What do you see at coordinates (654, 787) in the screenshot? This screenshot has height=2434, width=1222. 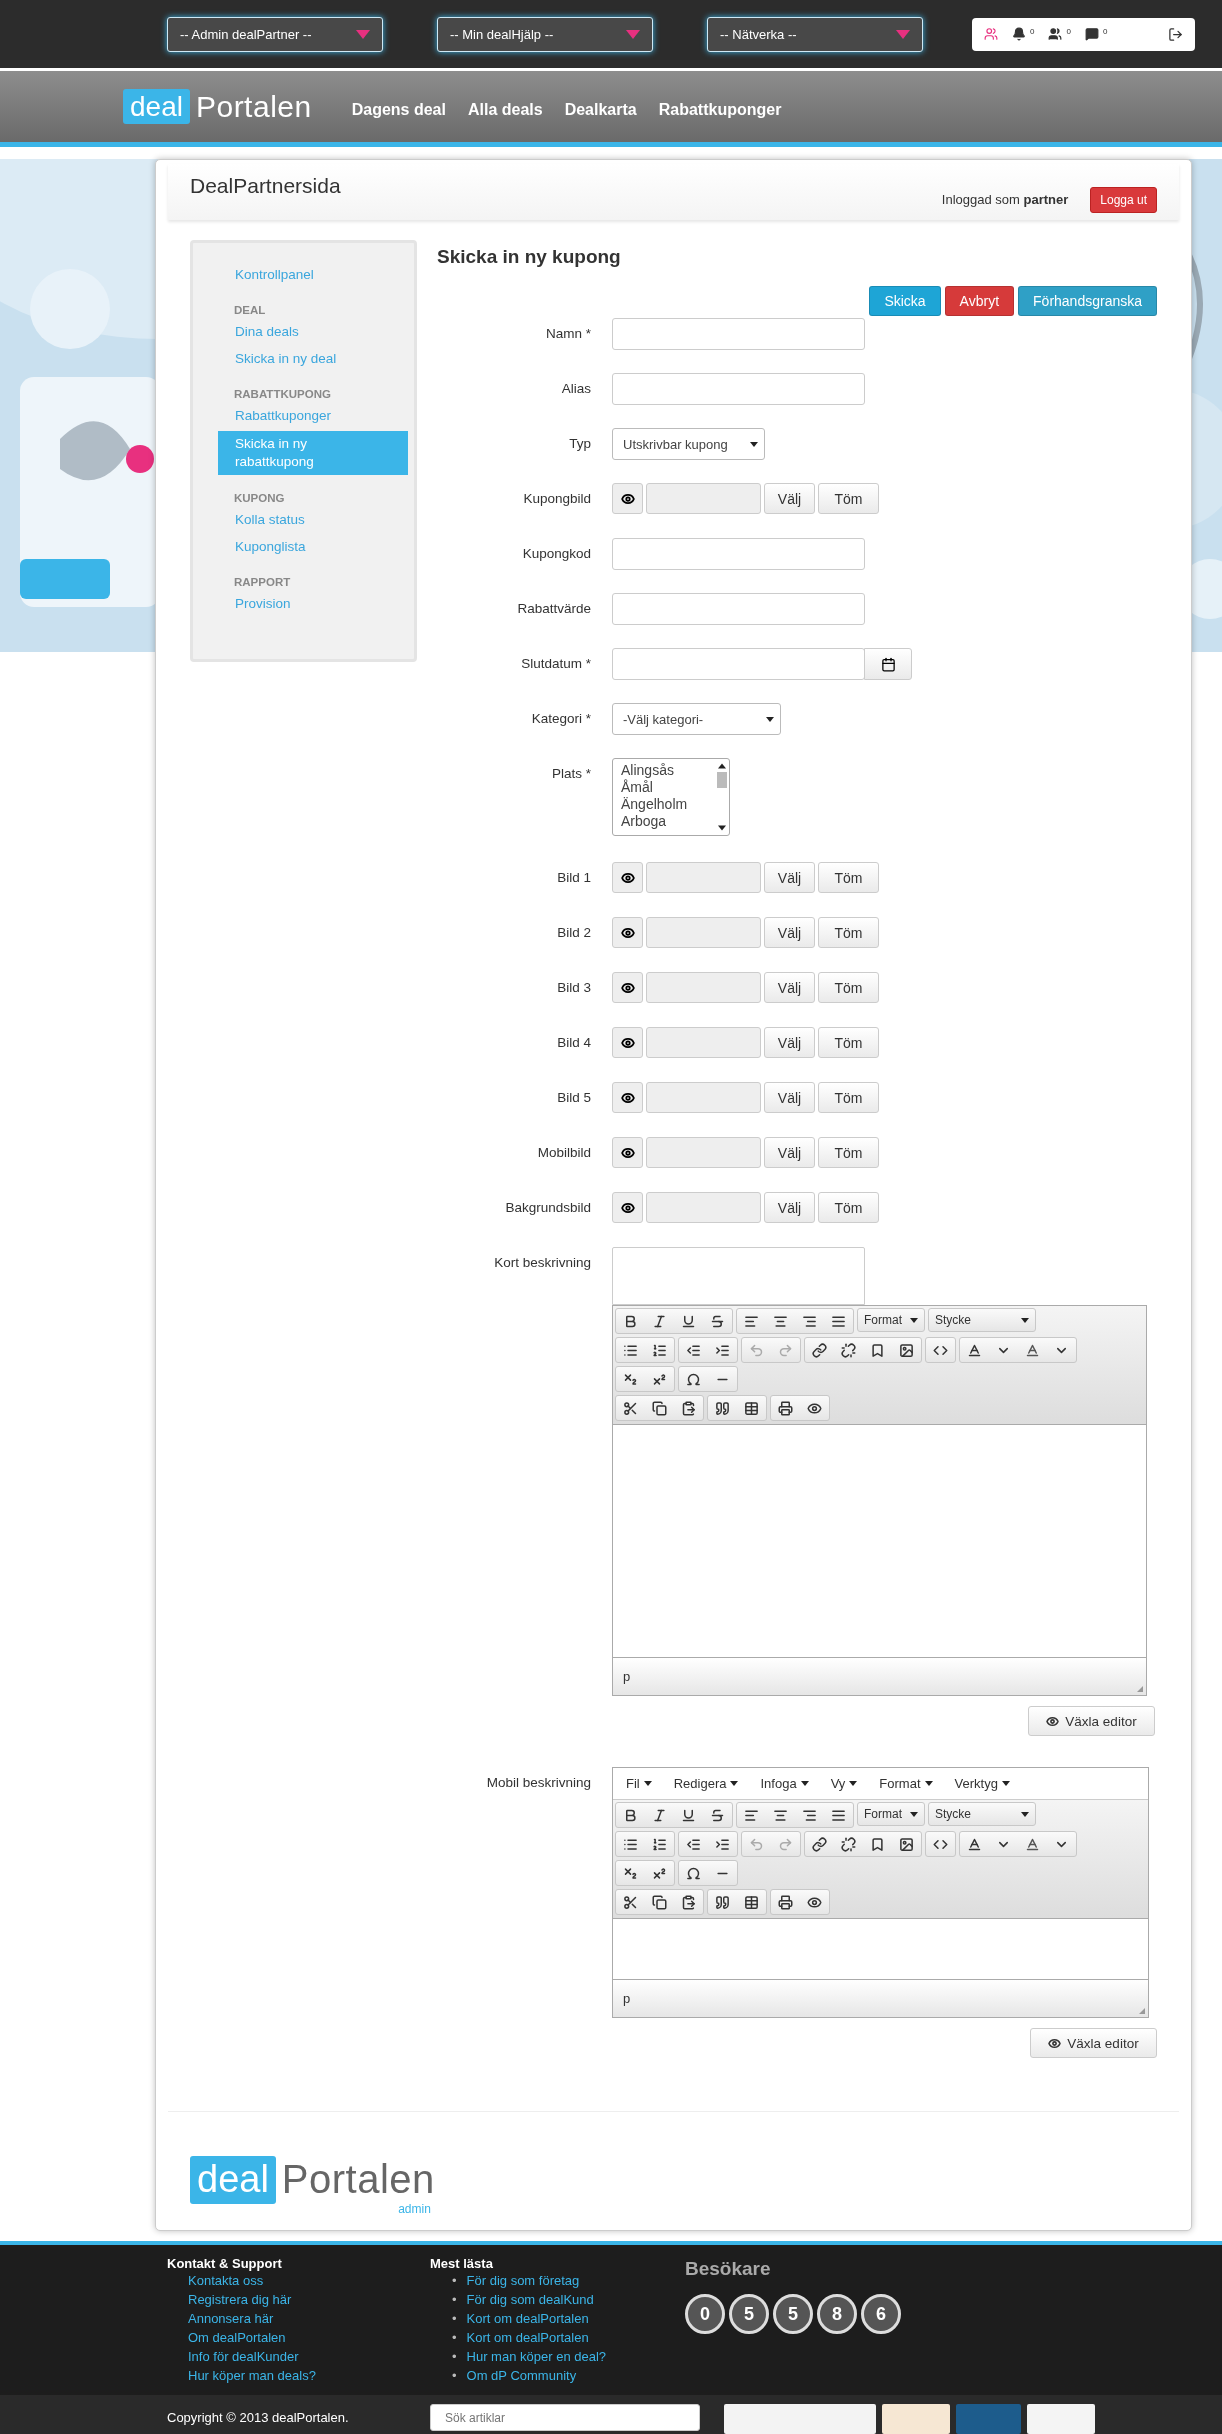 I see `list-option: Åmål` at bounding box center [654, 787].